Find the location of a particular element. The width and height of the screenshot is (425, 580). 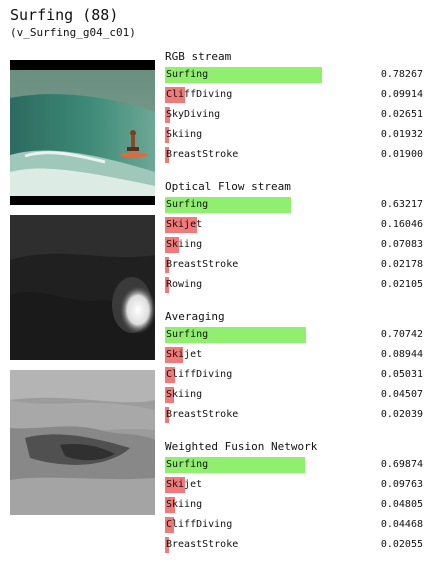

prediction-row: Skiing 0.04507 is located at coordinates (294, 395).